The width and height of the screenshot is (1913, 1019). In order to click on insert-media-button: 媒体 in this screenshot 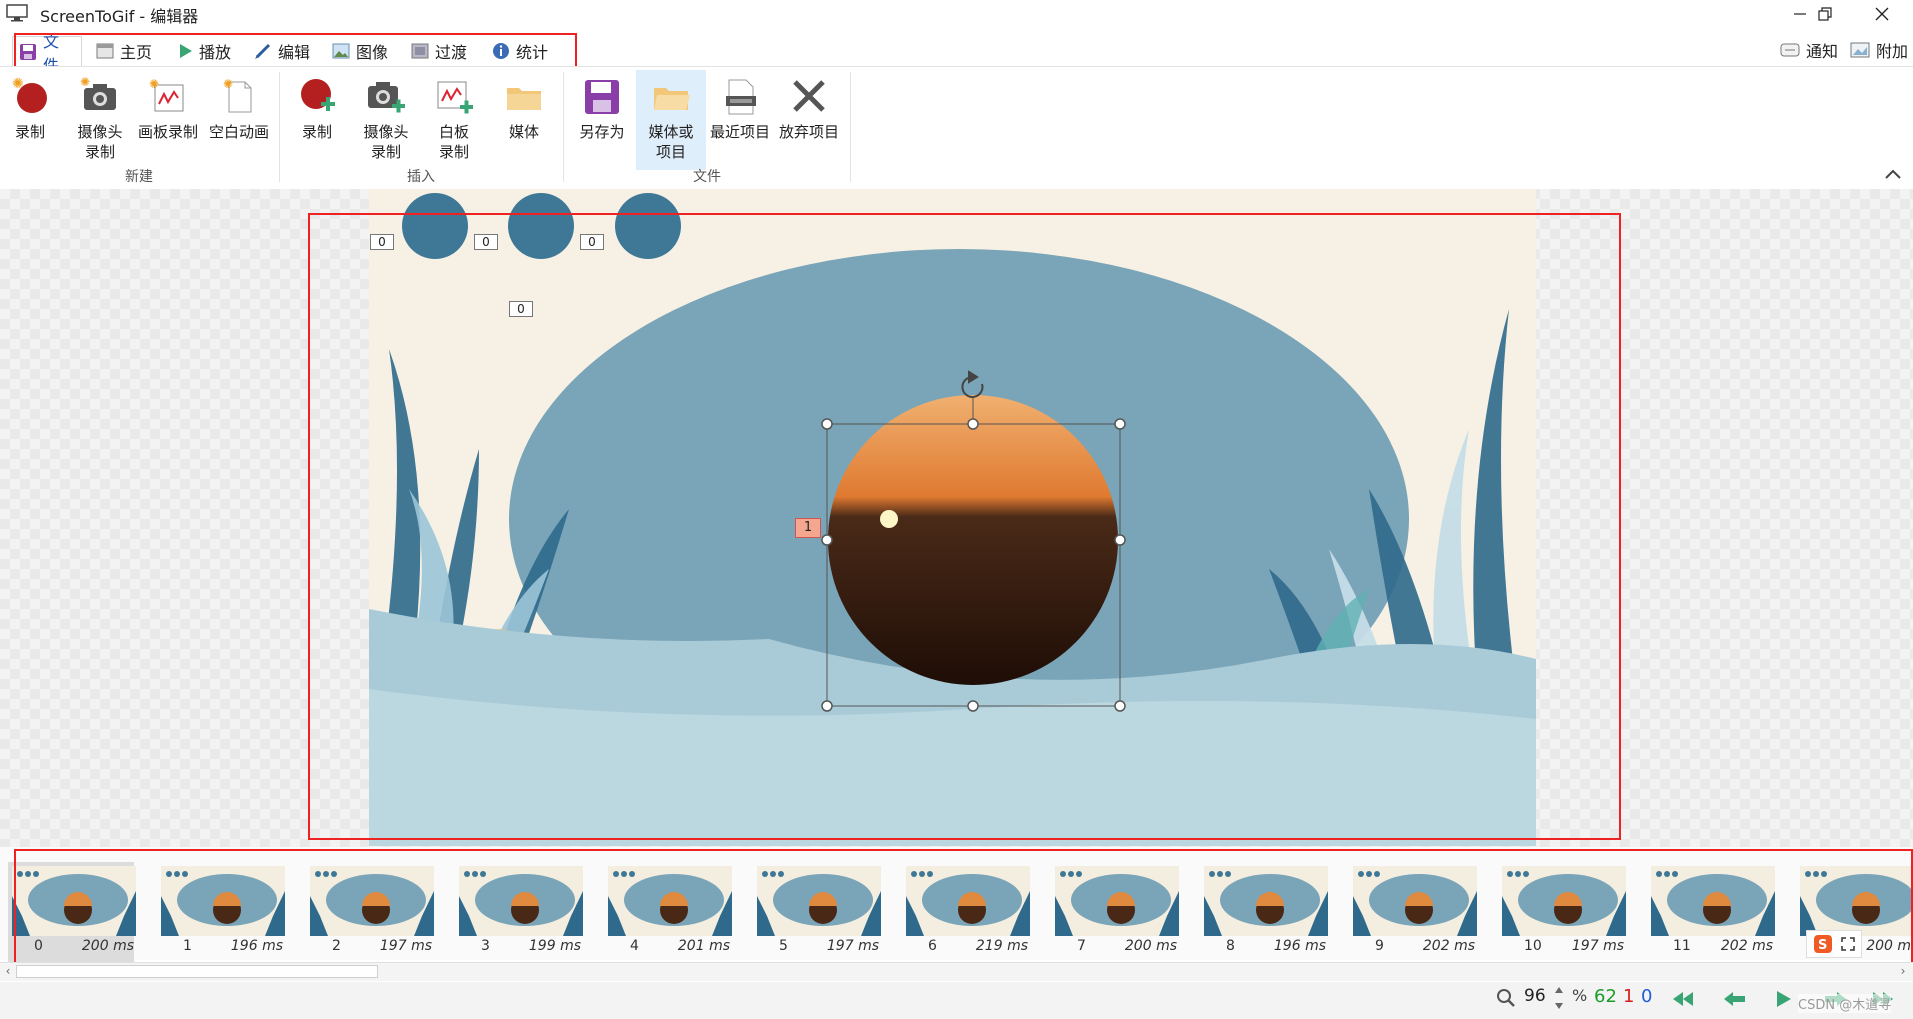, I will do `click(524, 120)`.